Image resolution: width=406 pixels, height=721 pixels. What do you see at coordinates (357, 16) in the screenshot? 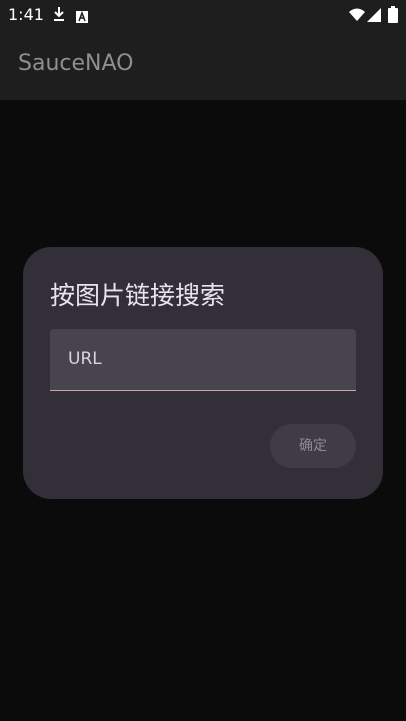
I see `wifi-icon` at bounding box center [357, 16].